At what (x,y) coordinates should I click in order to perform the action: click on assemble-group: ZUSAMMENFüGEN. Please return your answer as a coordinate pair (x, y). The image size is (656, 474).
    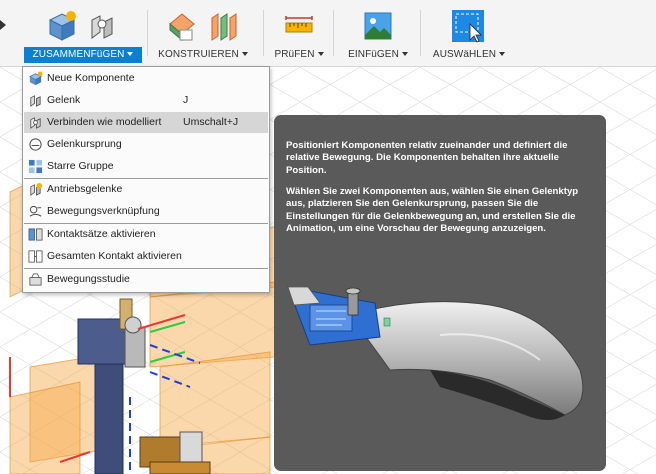
    Looking at the image, I should click on (83, 33).